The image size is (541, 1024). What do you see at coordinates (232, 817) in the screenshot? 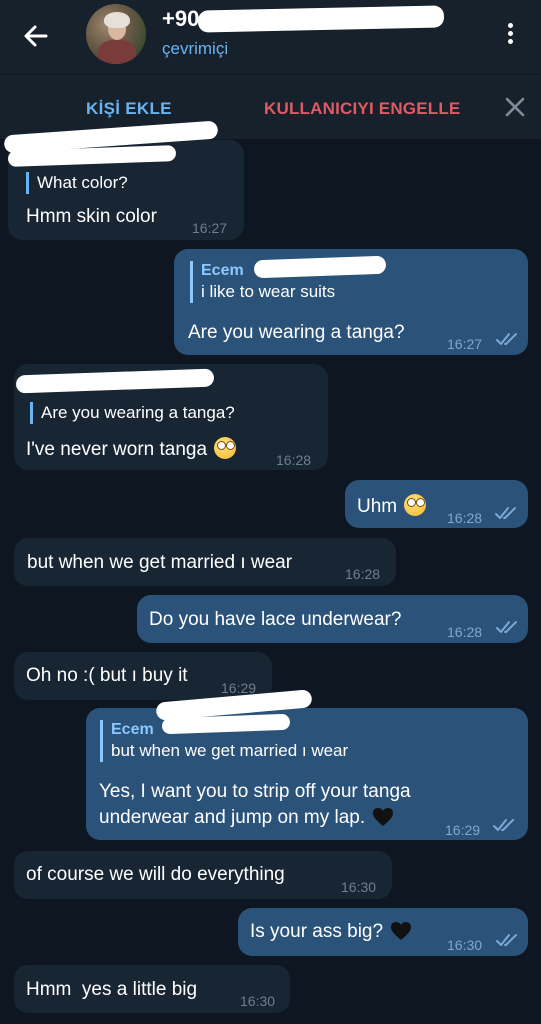
I see `message-text-content: underwear and jump on my lap.` at bounding box center [232, 817].